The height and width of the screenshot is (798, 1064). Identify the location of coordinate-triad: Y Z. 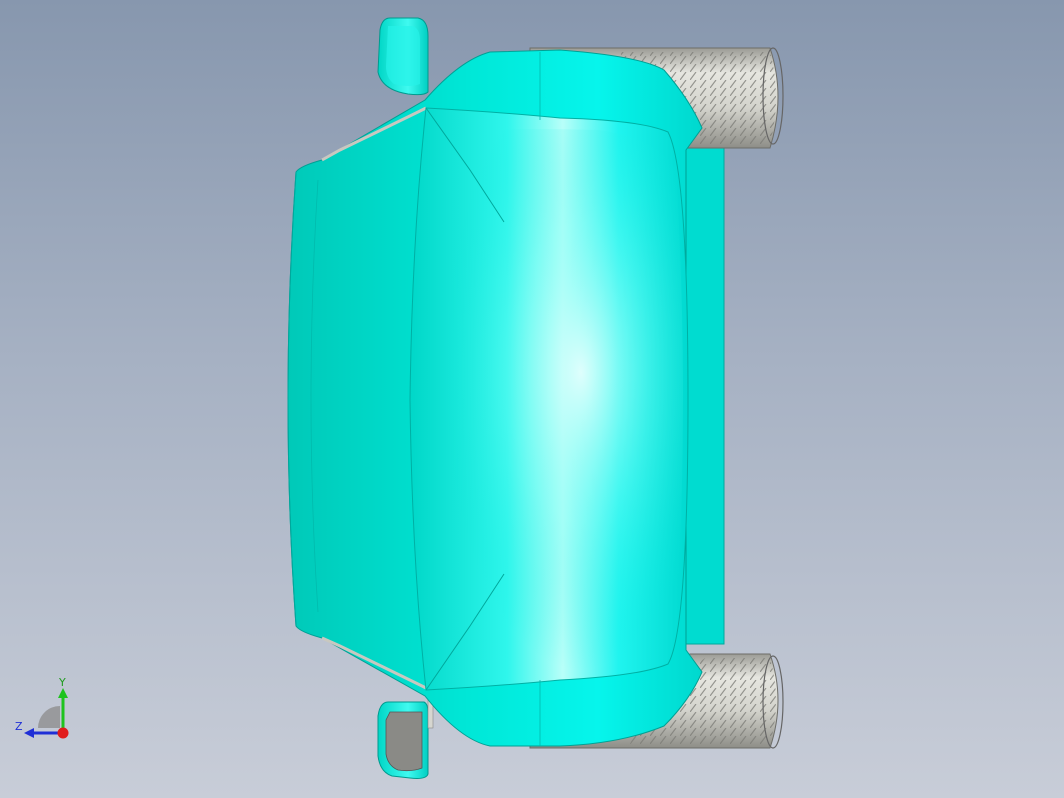
(42, 707).